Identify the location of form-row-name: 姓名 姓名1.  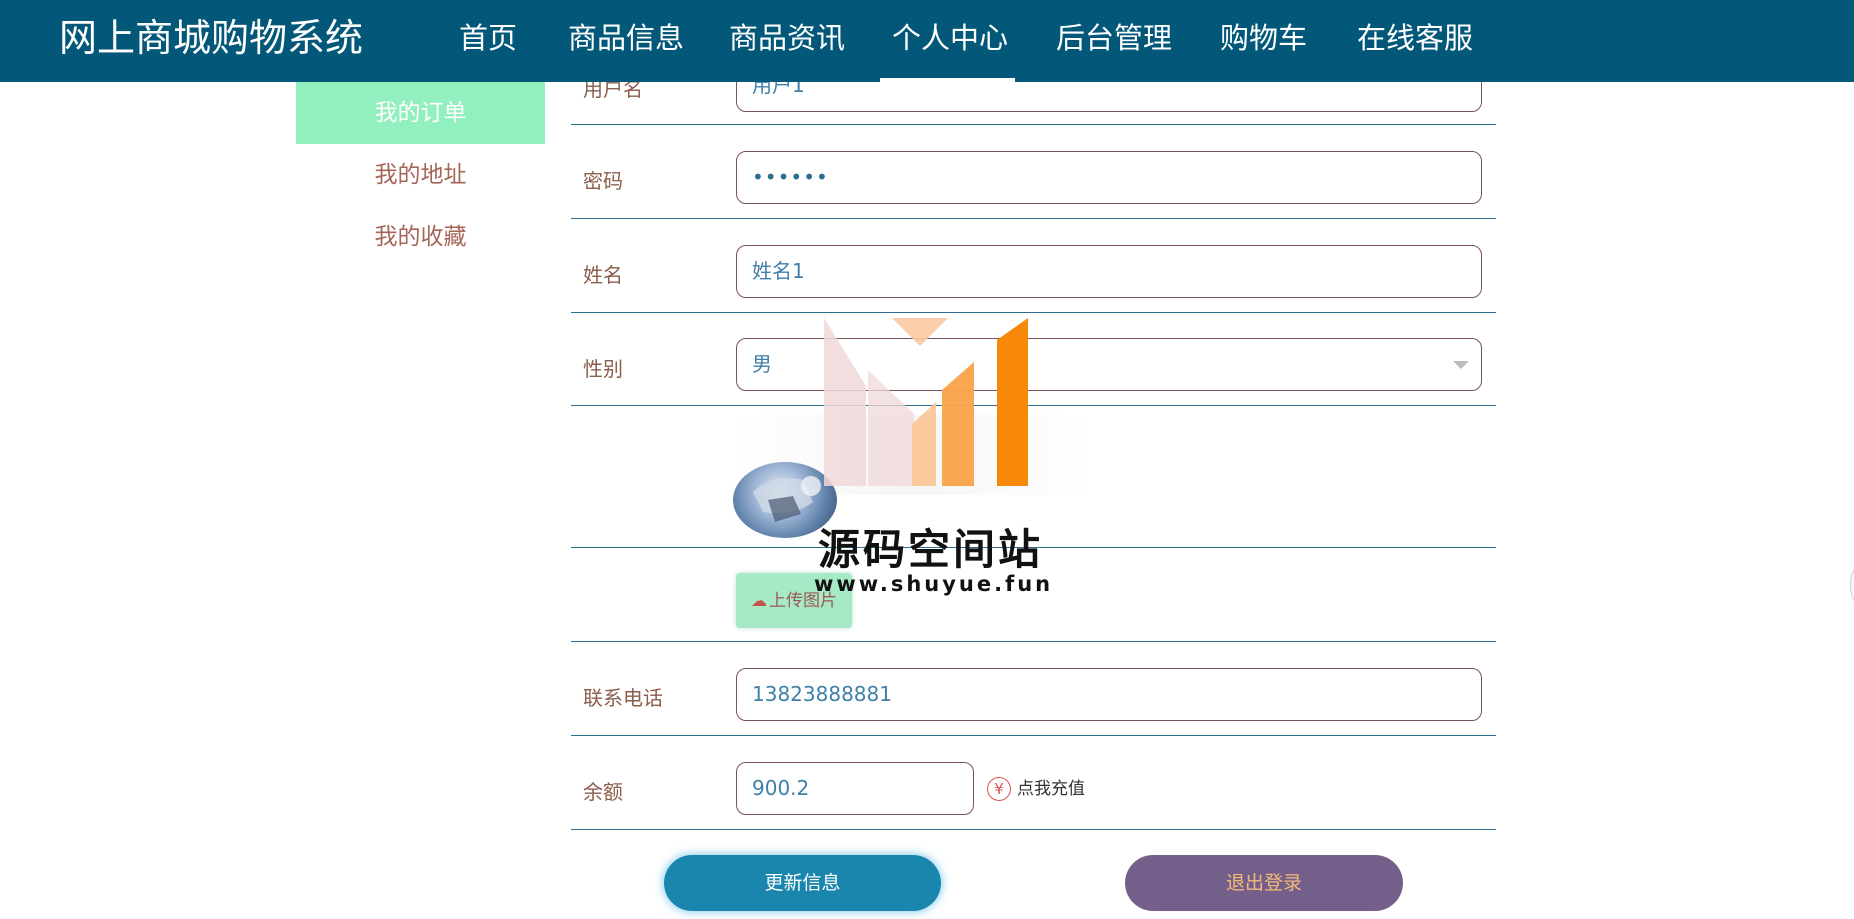
(1033, 266).